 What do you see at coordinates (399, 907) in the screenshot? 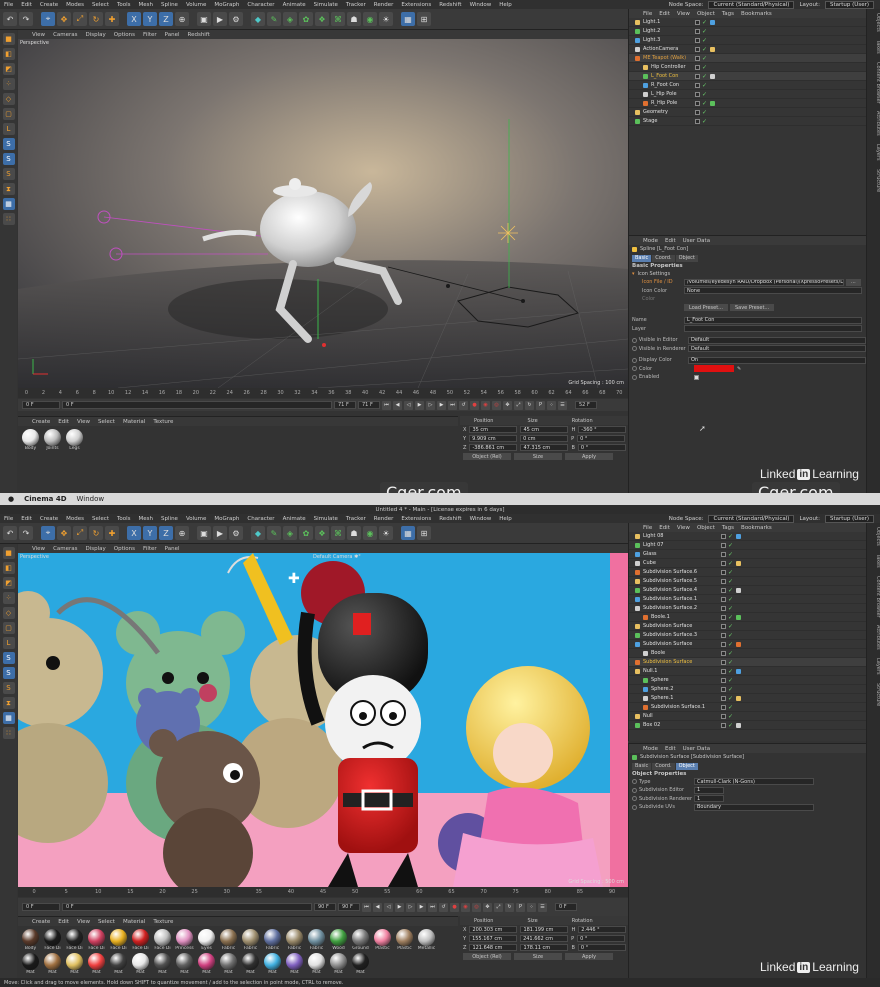
I see `play-icon: ▶` at bounding box center [399, 907].